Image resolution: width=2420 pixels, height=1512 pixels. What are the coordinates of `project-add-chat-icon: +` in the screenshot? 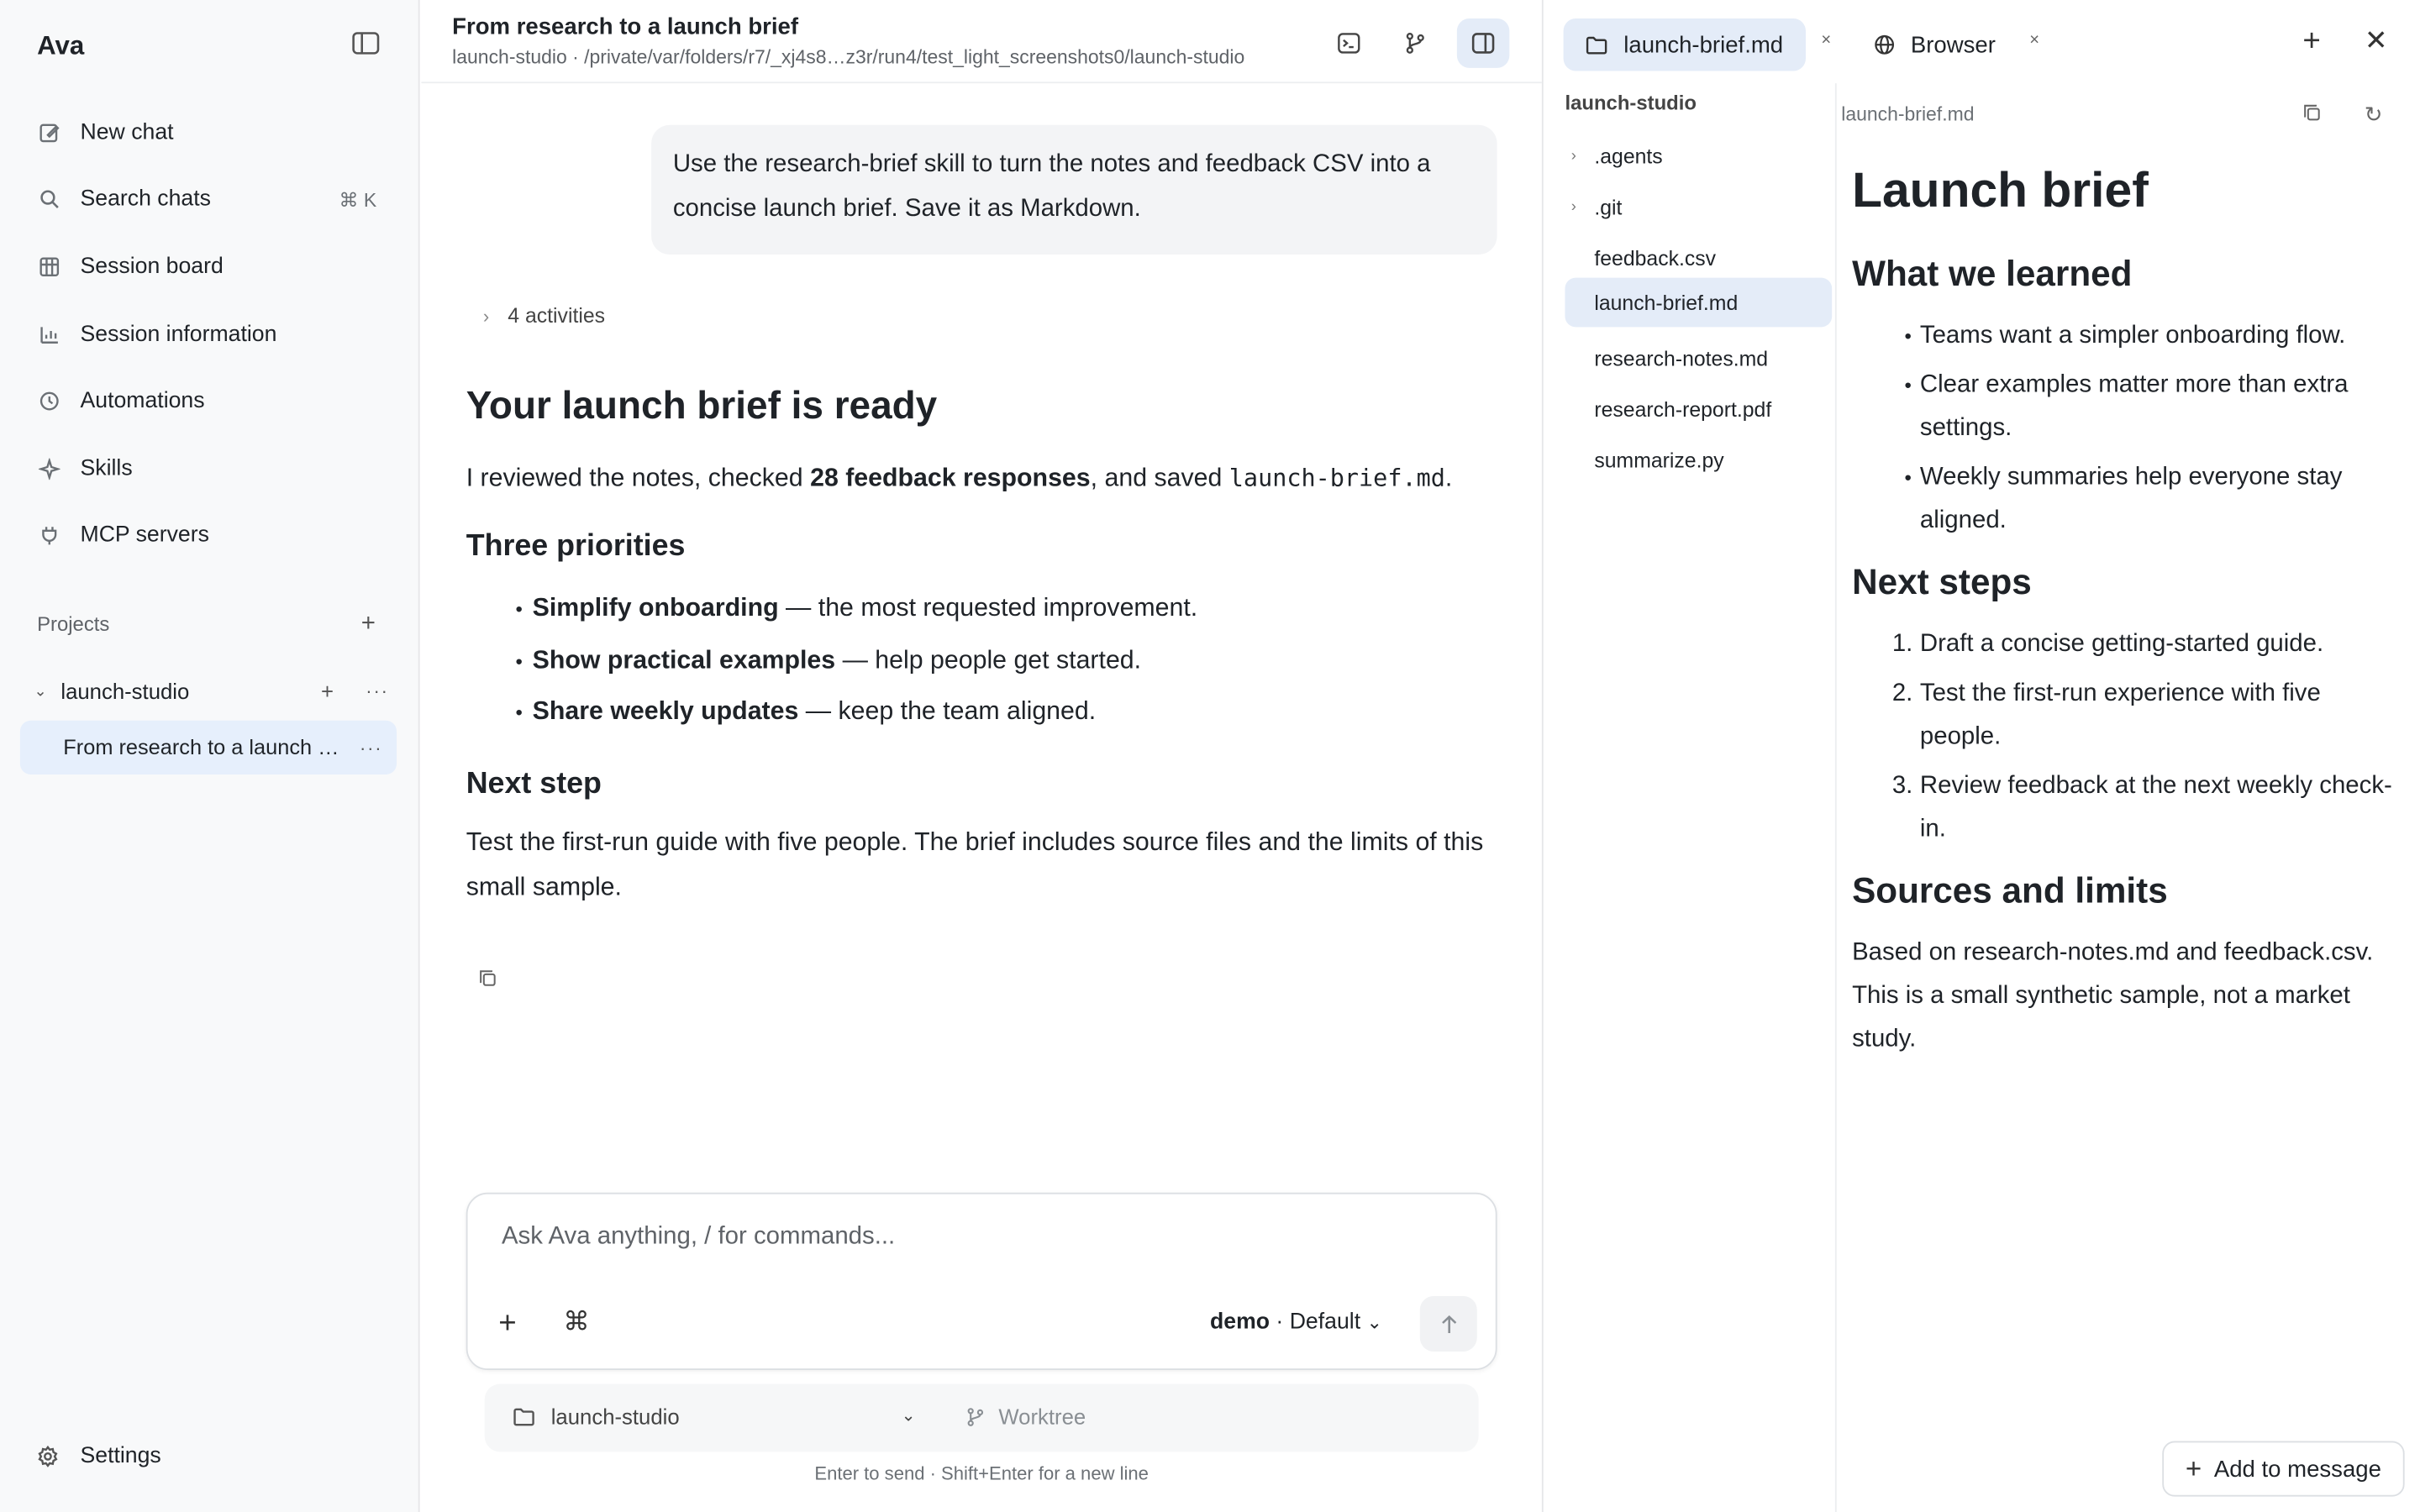 It's located at (327, 691).